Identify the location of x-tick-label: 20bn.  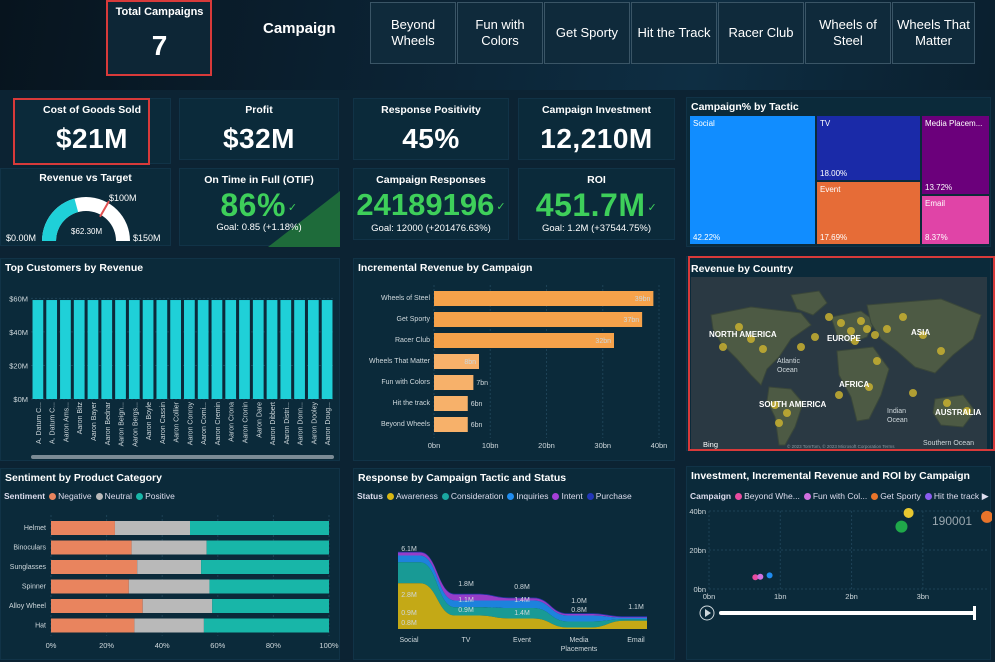
(546, 445).